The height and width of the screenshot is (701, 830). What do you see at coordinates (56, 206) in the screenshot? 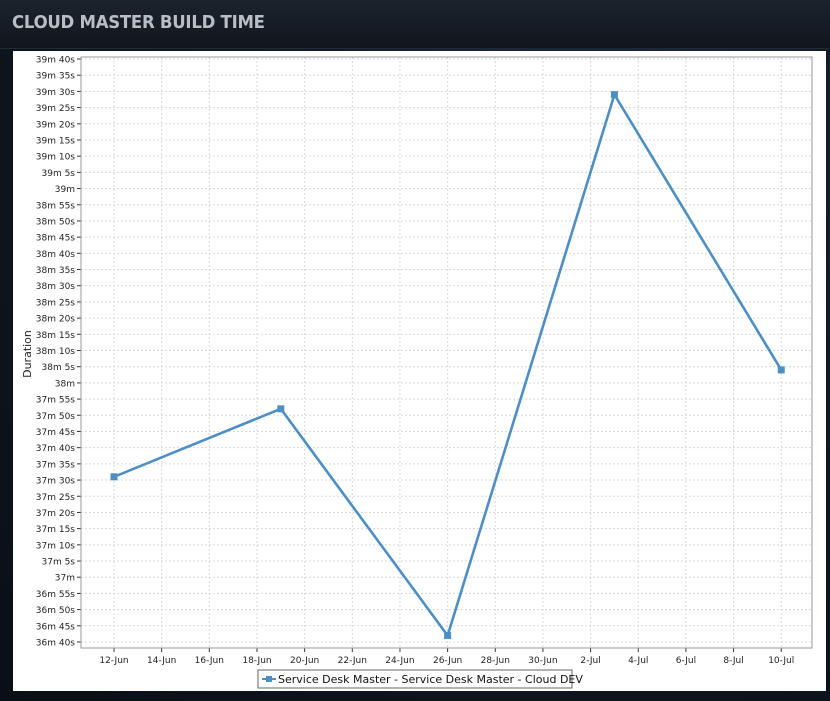
I see `y-tick-label: 38m 55s` at bounding box center [56, 206].